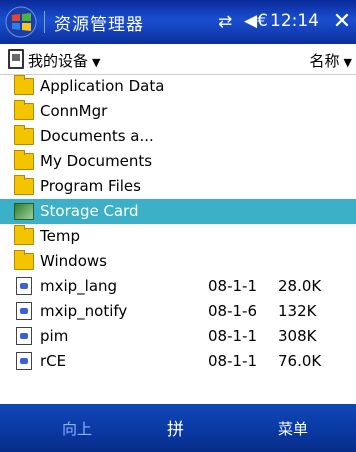  What do you see at coordinates (24, 211) in the screenshot?
I see `storage-card-icon` at bounding box center [24, 211].